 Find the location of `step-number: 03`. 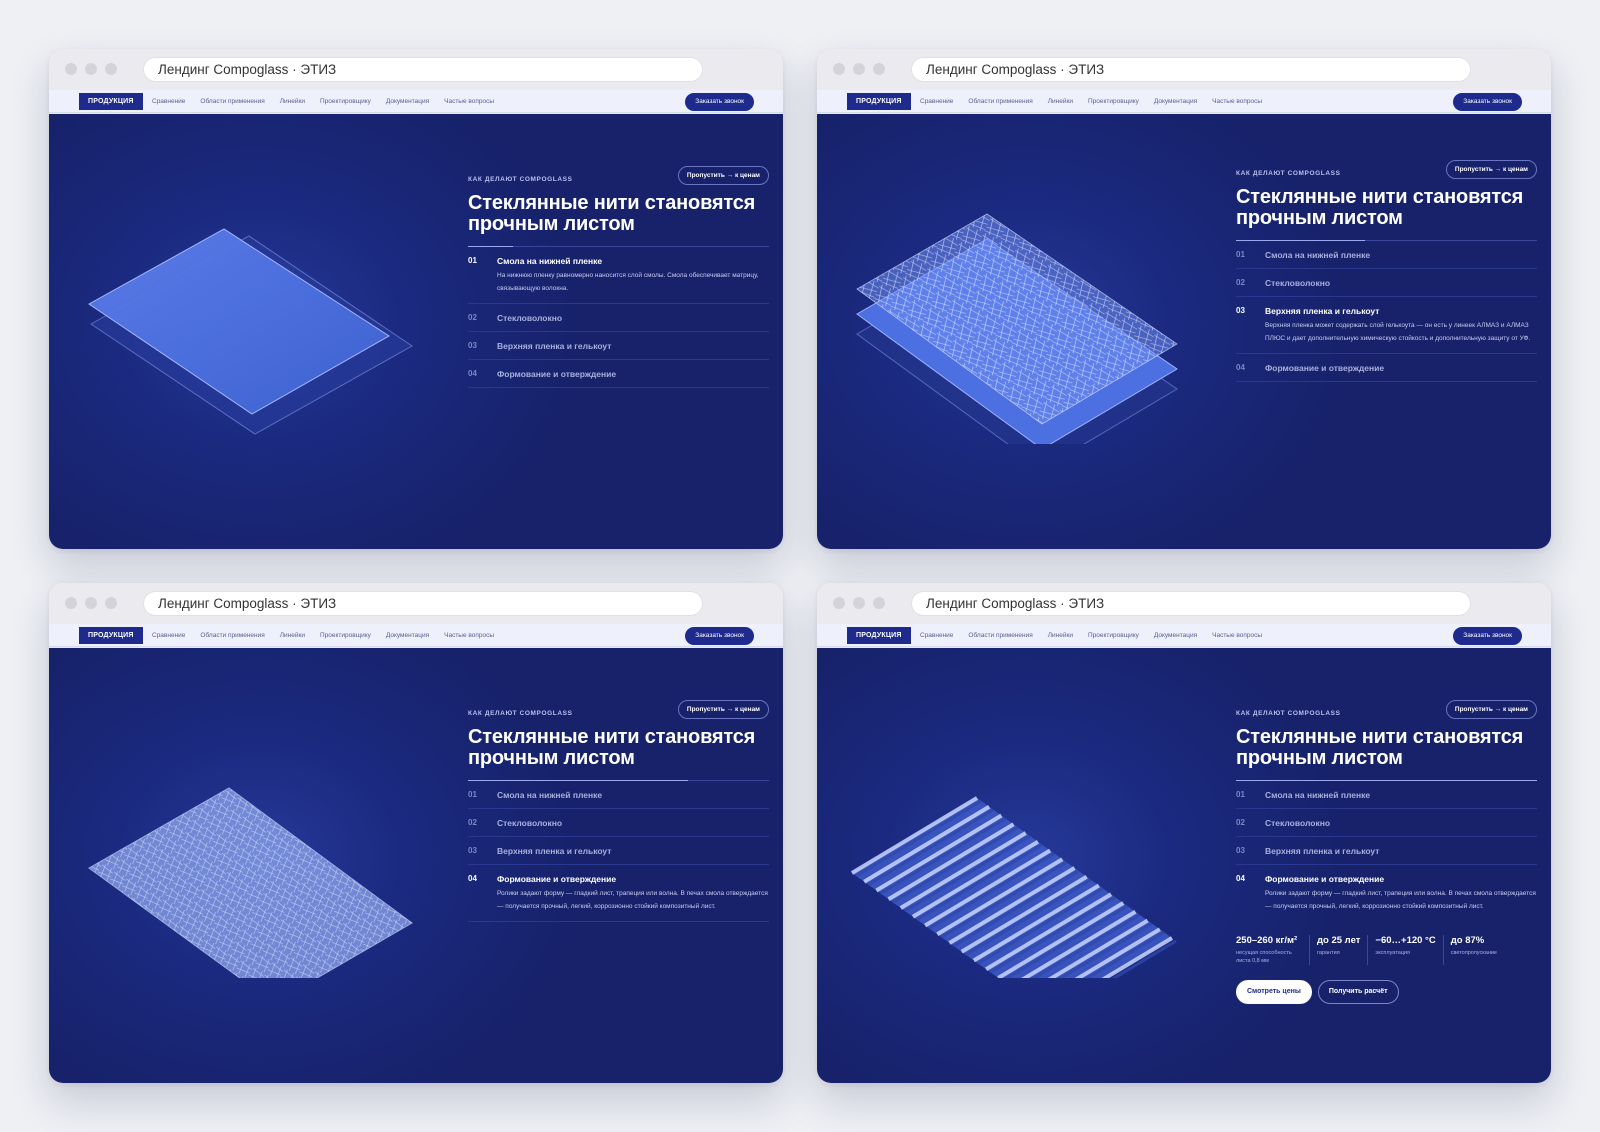

step-number: 03 is located at coordinates (1240, 850).